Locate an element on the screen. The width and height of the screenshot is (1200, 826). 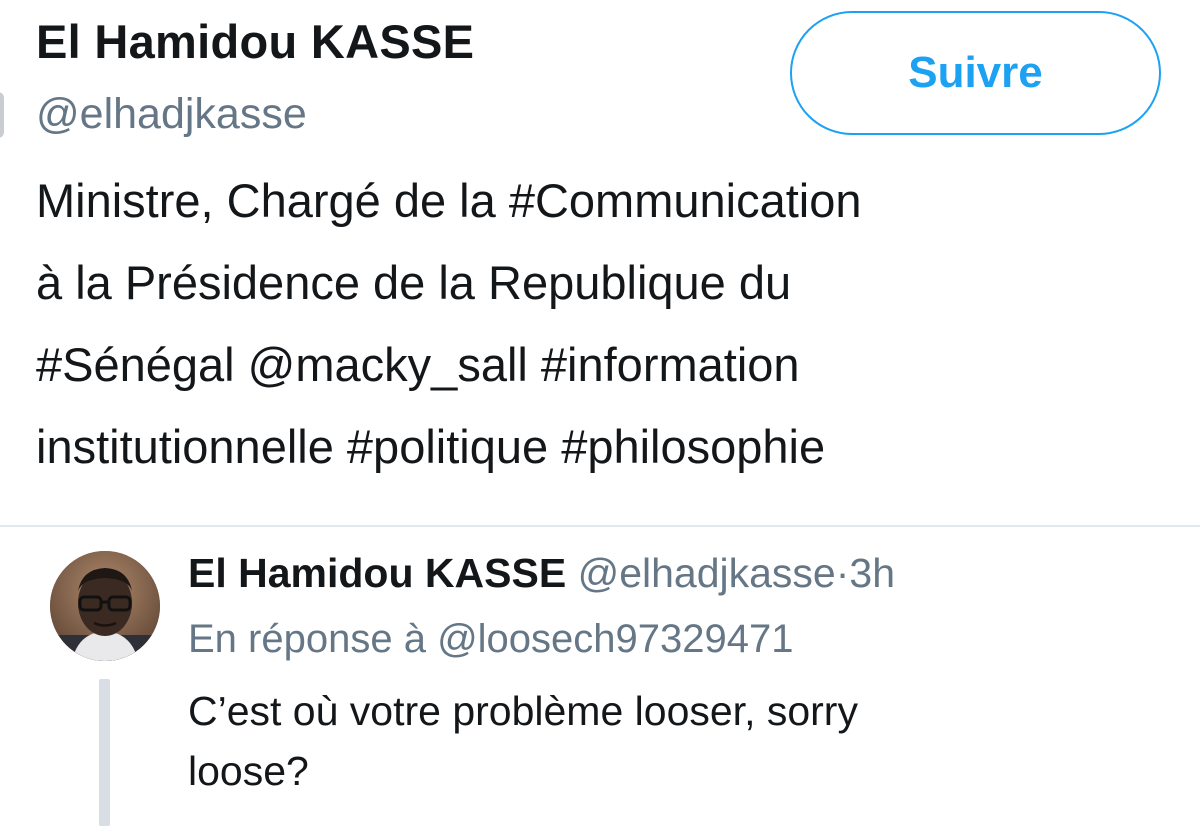
avatar is located at coordinates (105, 606).